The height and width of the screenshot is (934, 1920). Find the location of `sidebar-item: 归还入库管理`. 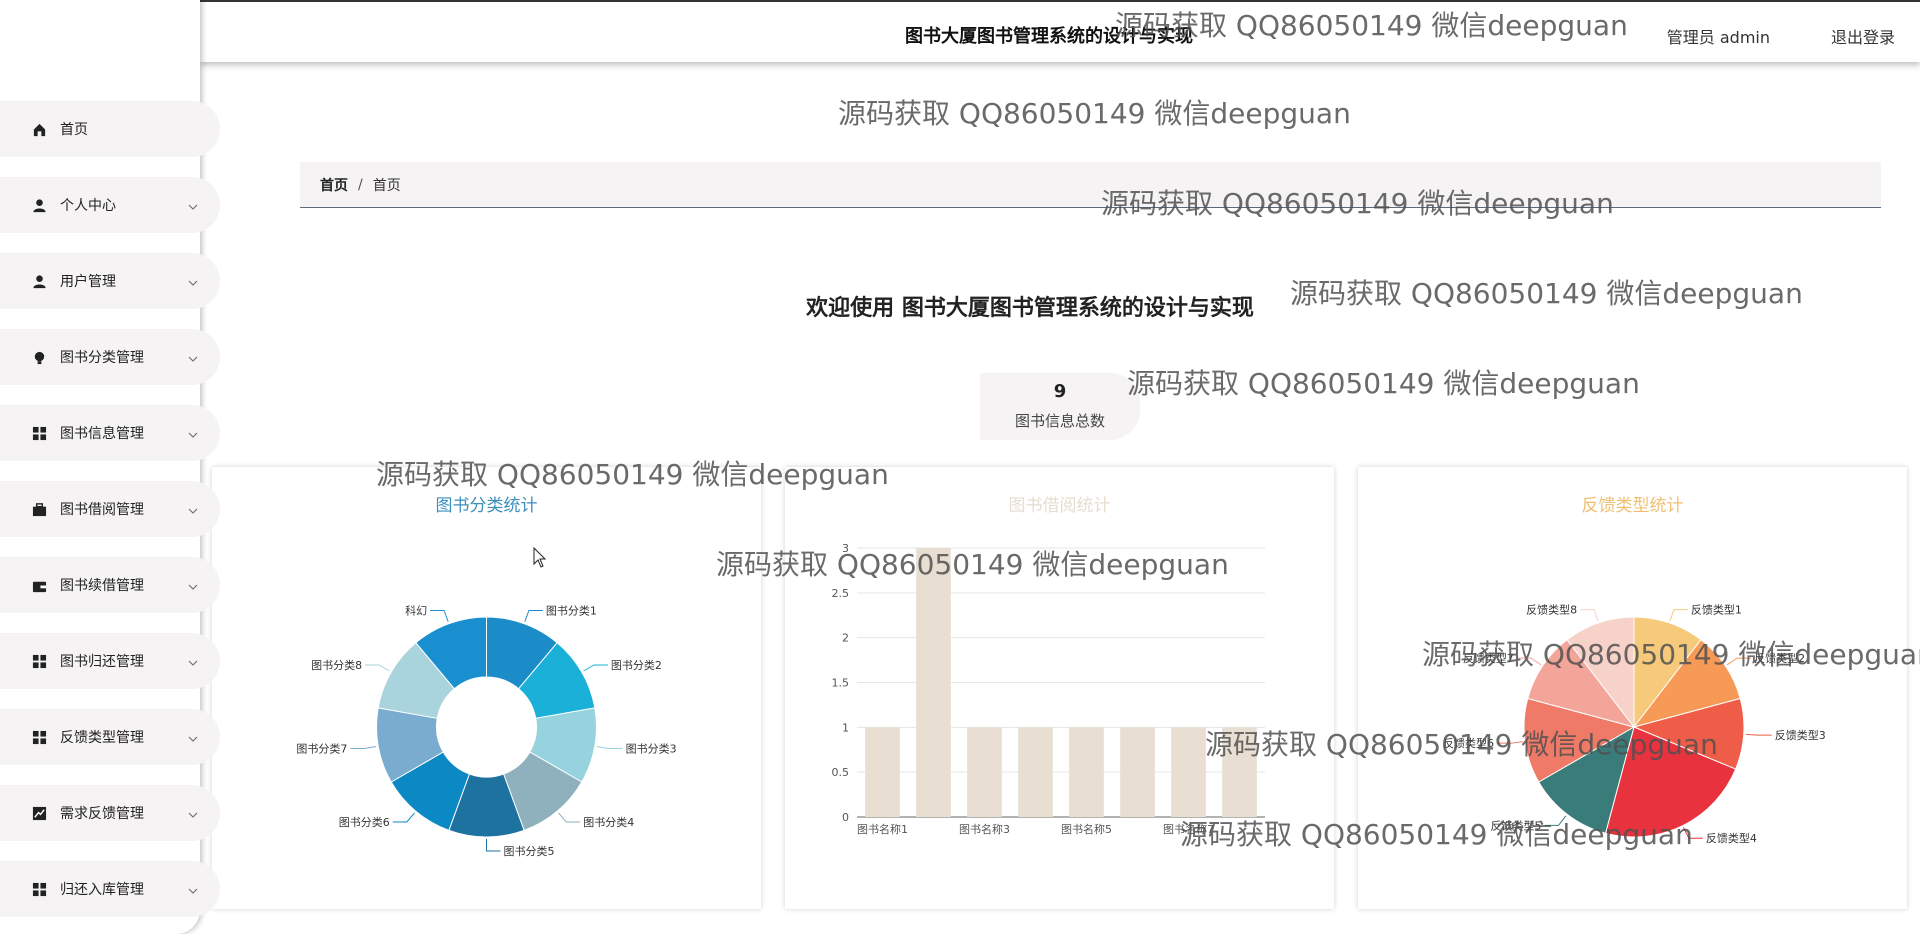

sidebar-item: 归还入库管理 is located at coordinates (110, 889).